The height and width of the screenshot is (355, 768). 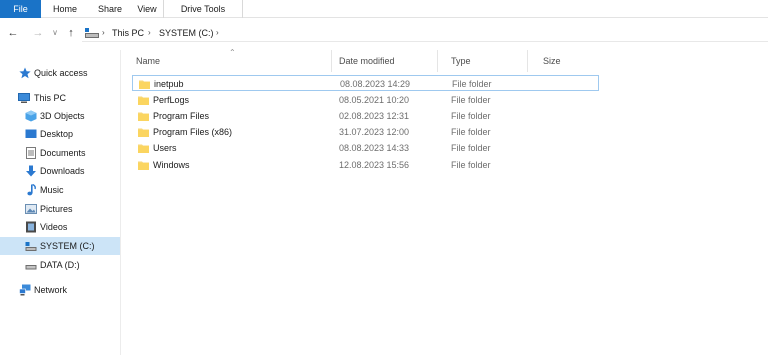 I want to click on file-name: Users, so click(x=165, y=148).